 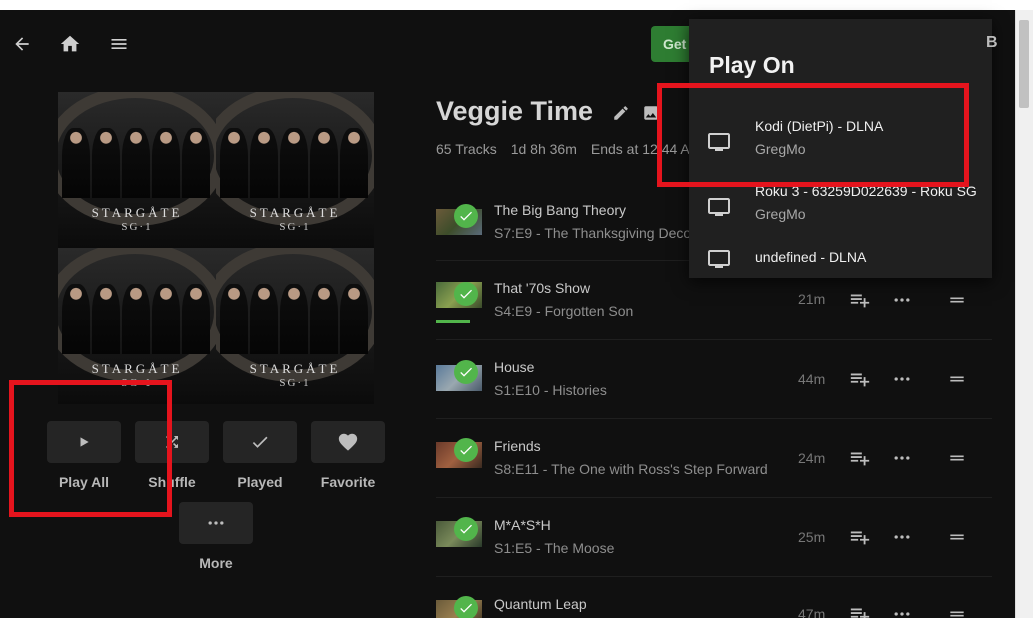 I want to click on edit-pencil-icon, so click(x=621, y=113).